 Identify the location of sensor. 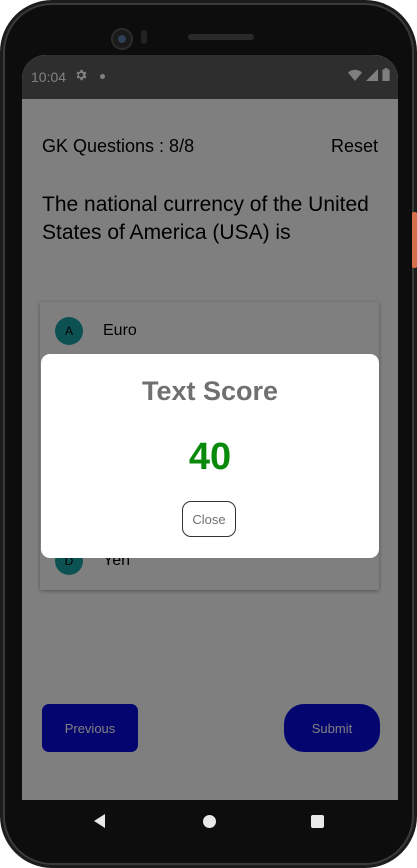
(144, 37).